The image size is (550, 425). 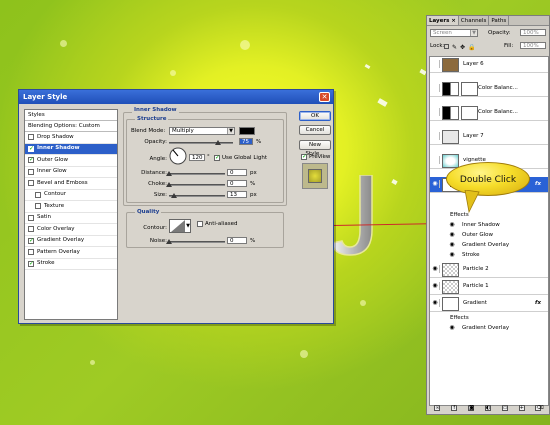 I want to click on choke-field: 0, so click(x=237, y=183).